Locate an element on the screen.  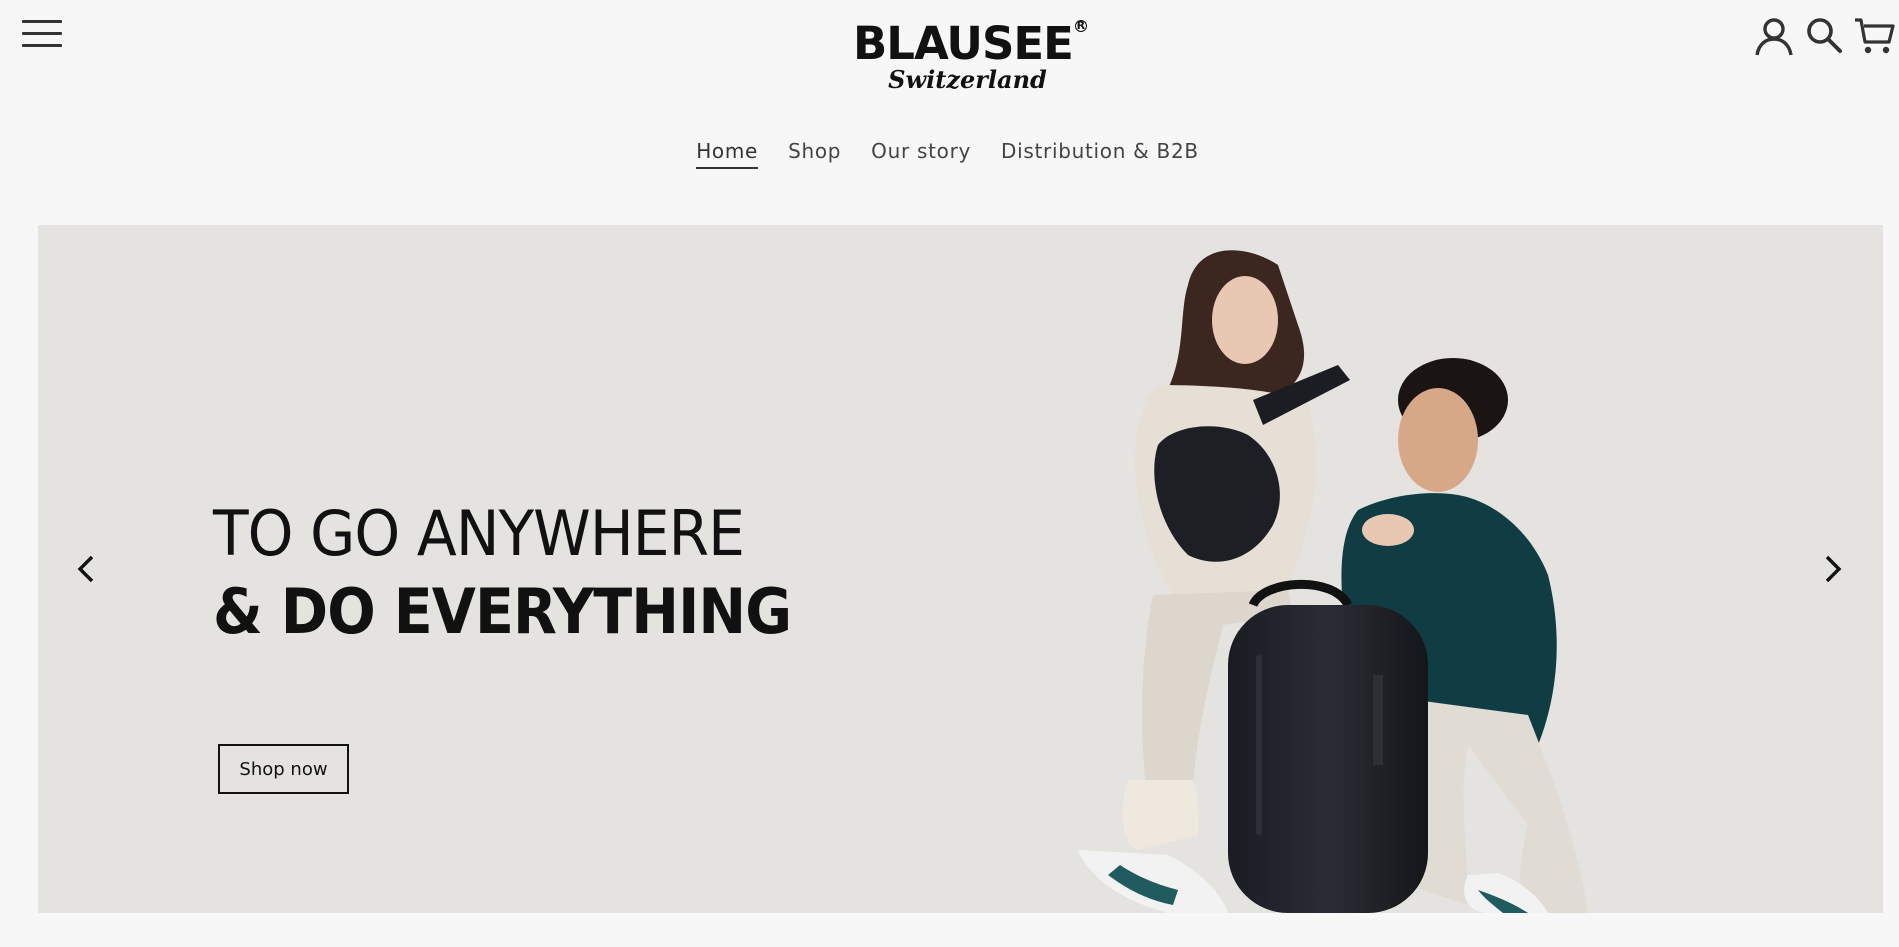
white-sneaker is located at coordinates (1153, 881).